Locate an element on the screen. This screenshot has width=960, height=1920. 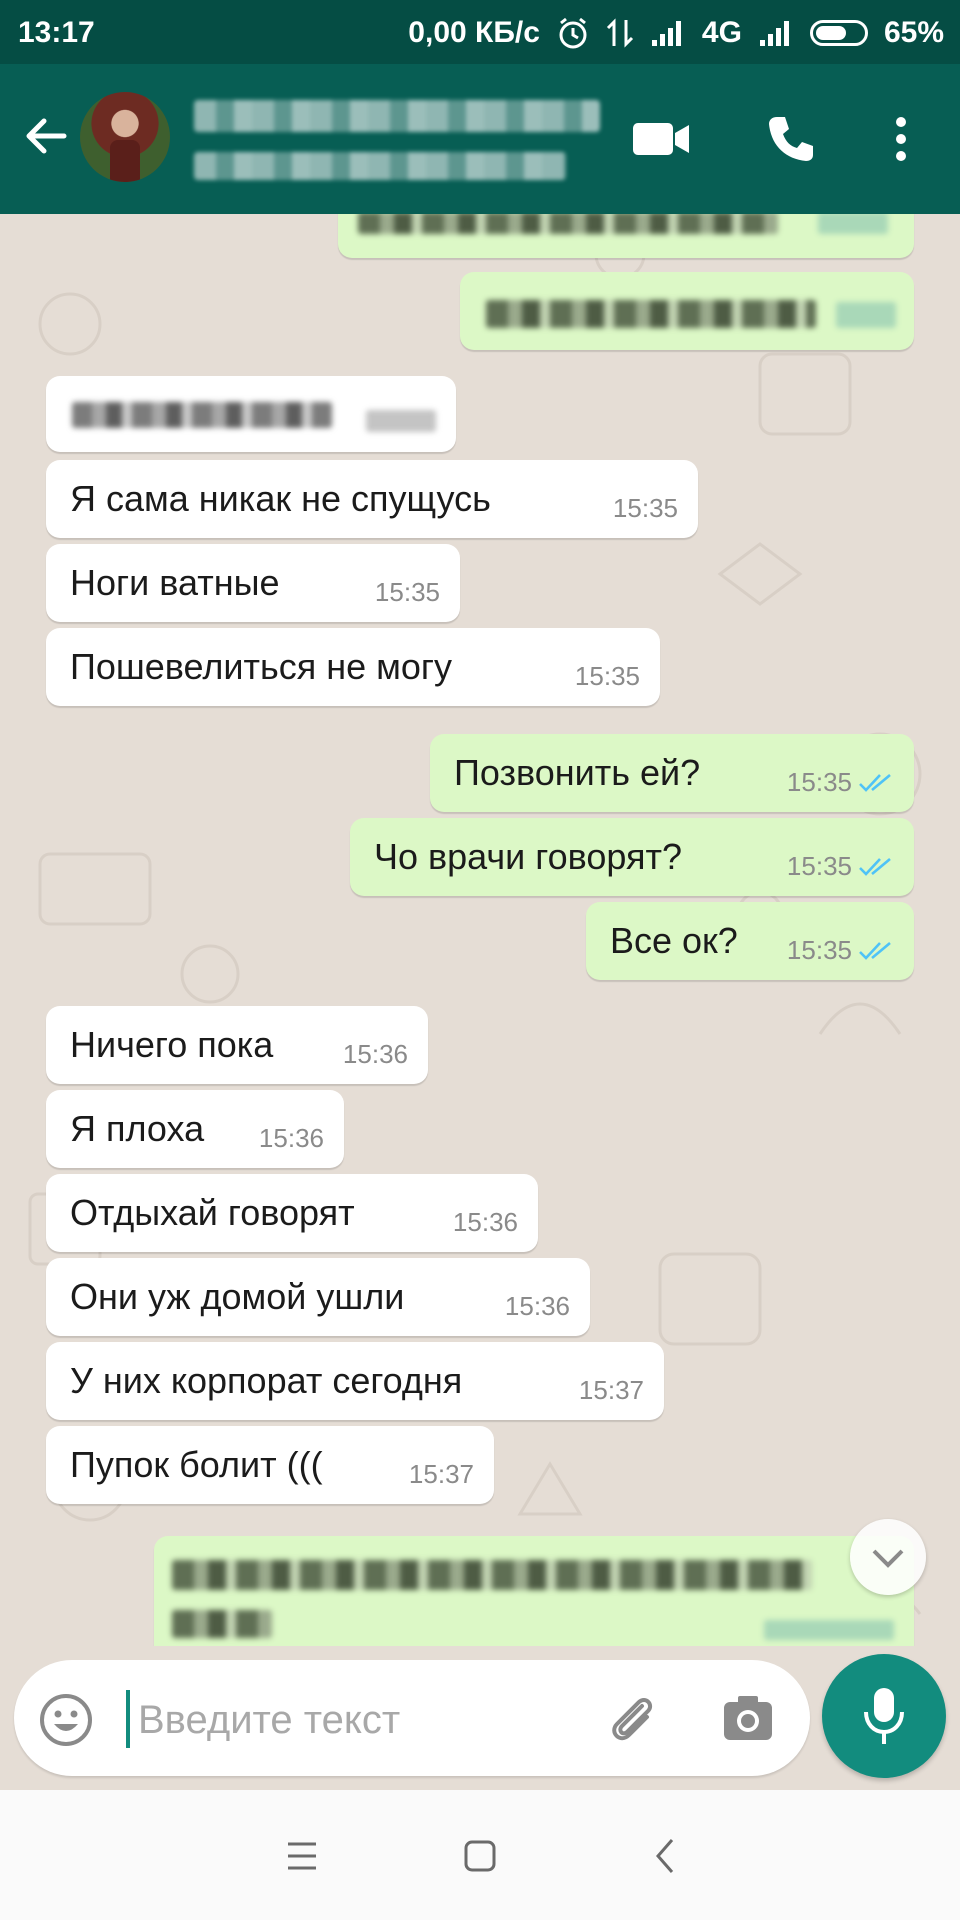
microphone-icon is located at coordinates (884, 1716).